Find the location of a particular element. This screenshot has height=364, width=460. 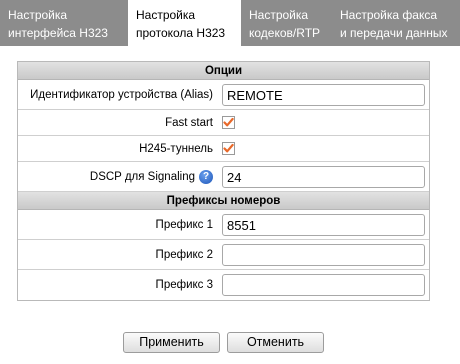

prefix2-label: Префикс 2 is located at coordinates (184, 254).